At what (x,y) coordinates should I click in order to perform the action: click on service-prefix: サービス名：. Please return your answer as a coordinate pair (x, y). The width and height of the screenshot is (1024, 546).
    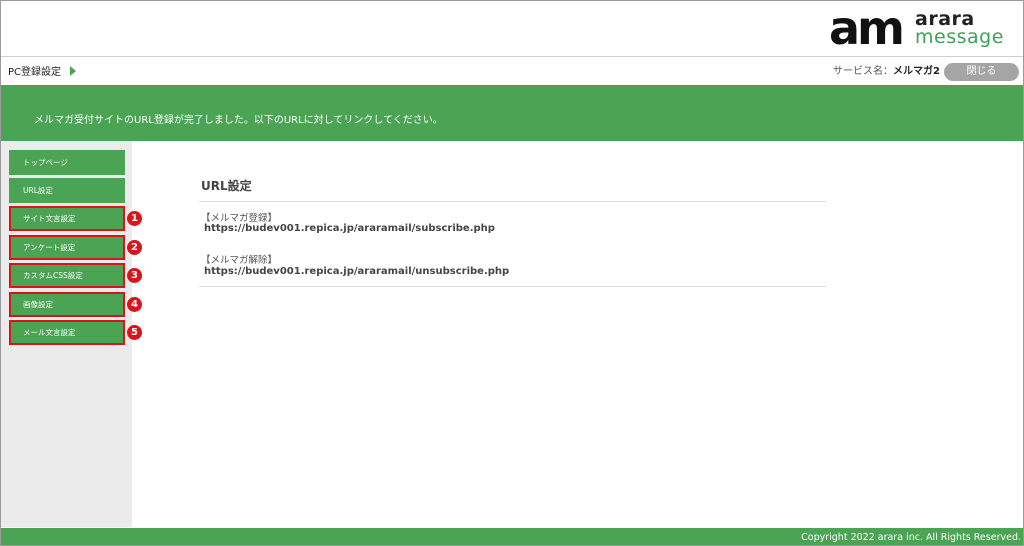
    Looking at the image, I should click on (863, 71).